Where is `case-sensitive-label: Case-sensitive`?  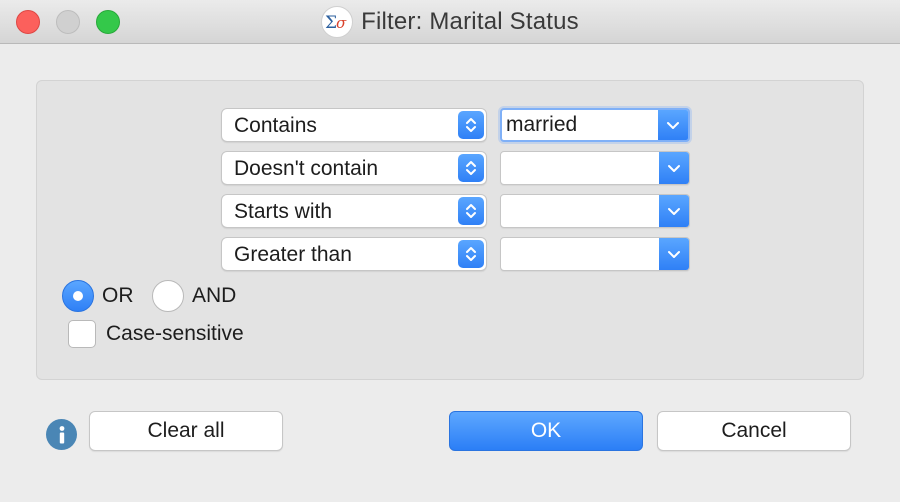 case-sensitive-label: Case-sensitive is located at coordinates (175, 333).